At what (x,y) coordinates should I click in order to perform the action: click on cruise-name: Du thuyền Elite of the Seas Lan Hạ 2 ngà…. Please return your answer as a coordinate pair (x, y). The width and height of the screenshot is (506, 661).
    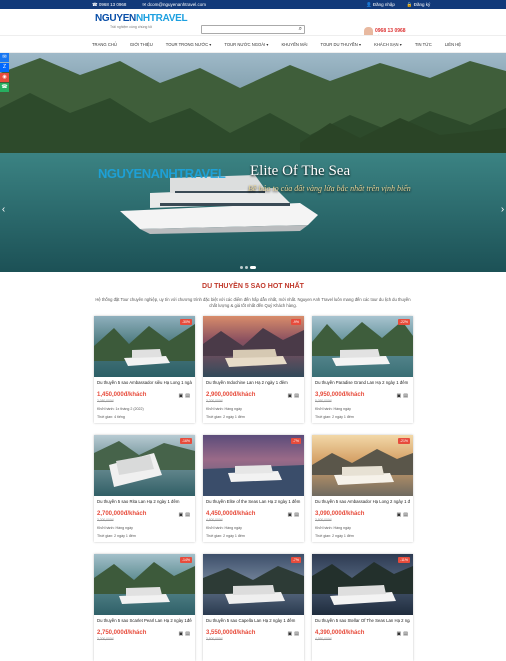
    Looking at the image, I should click on (253, 501).